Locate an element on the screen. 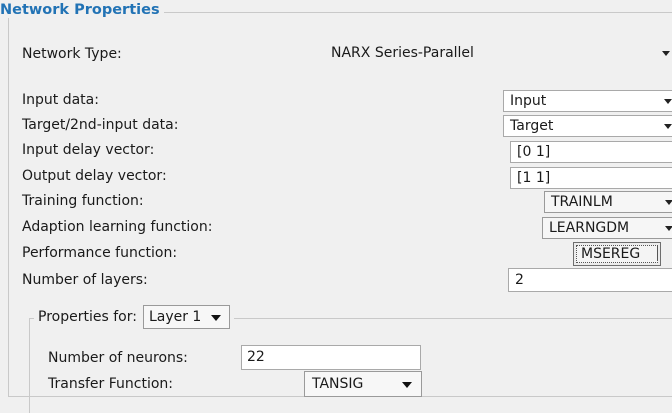 The width and height of the screenshot is (672, 413). training-function-select: TRAINLM is located at coordinates (608, 202).